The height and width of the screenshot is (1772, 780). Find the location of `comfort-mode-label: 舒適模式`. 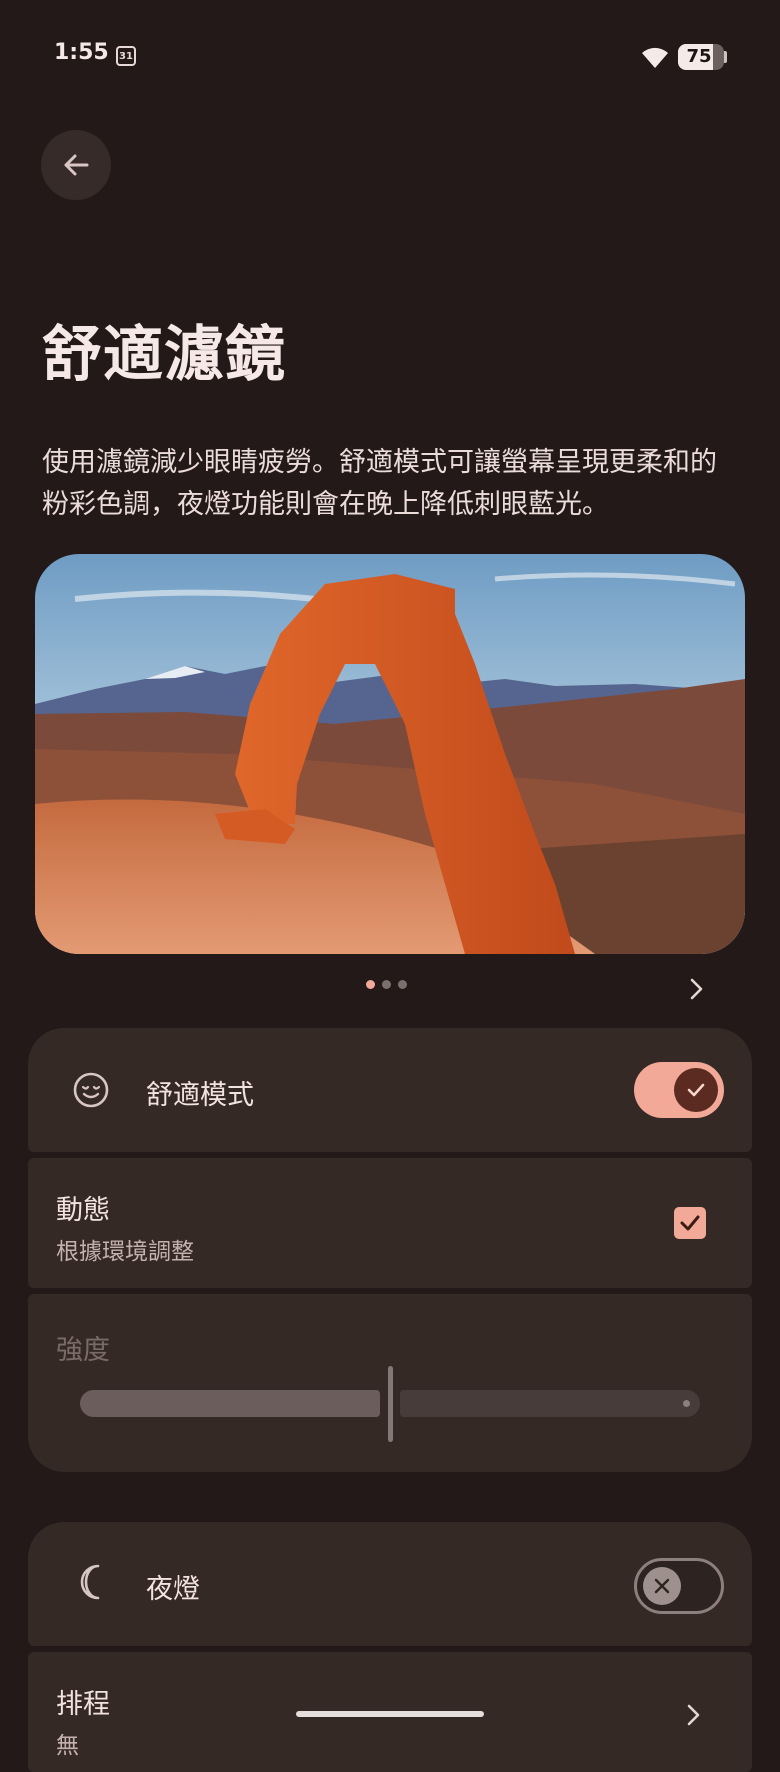

comfort-mode-label: 舒適模式 is located at coordinates (200, 1095).